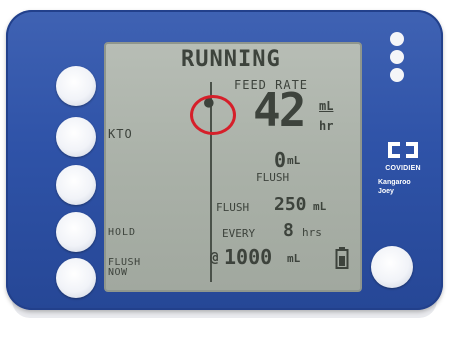 Image resolution: width=449 pixels, height=338 pixels. Describe the element at coordinates (326, 106) in the screenshot. I see `feed-rate-unit-top: mL` at that location.